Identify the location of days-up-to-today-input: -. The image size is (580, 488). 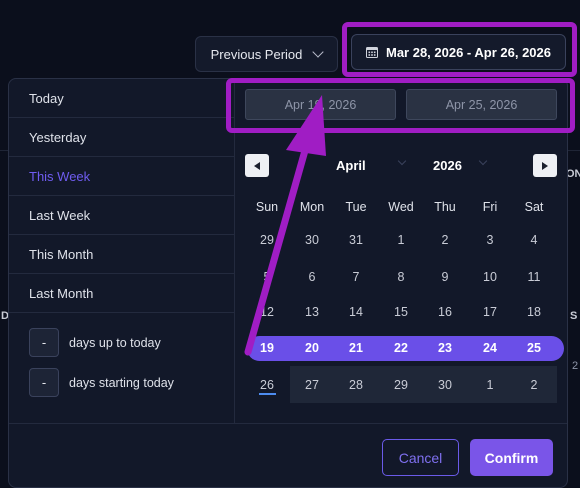
(44, 342).